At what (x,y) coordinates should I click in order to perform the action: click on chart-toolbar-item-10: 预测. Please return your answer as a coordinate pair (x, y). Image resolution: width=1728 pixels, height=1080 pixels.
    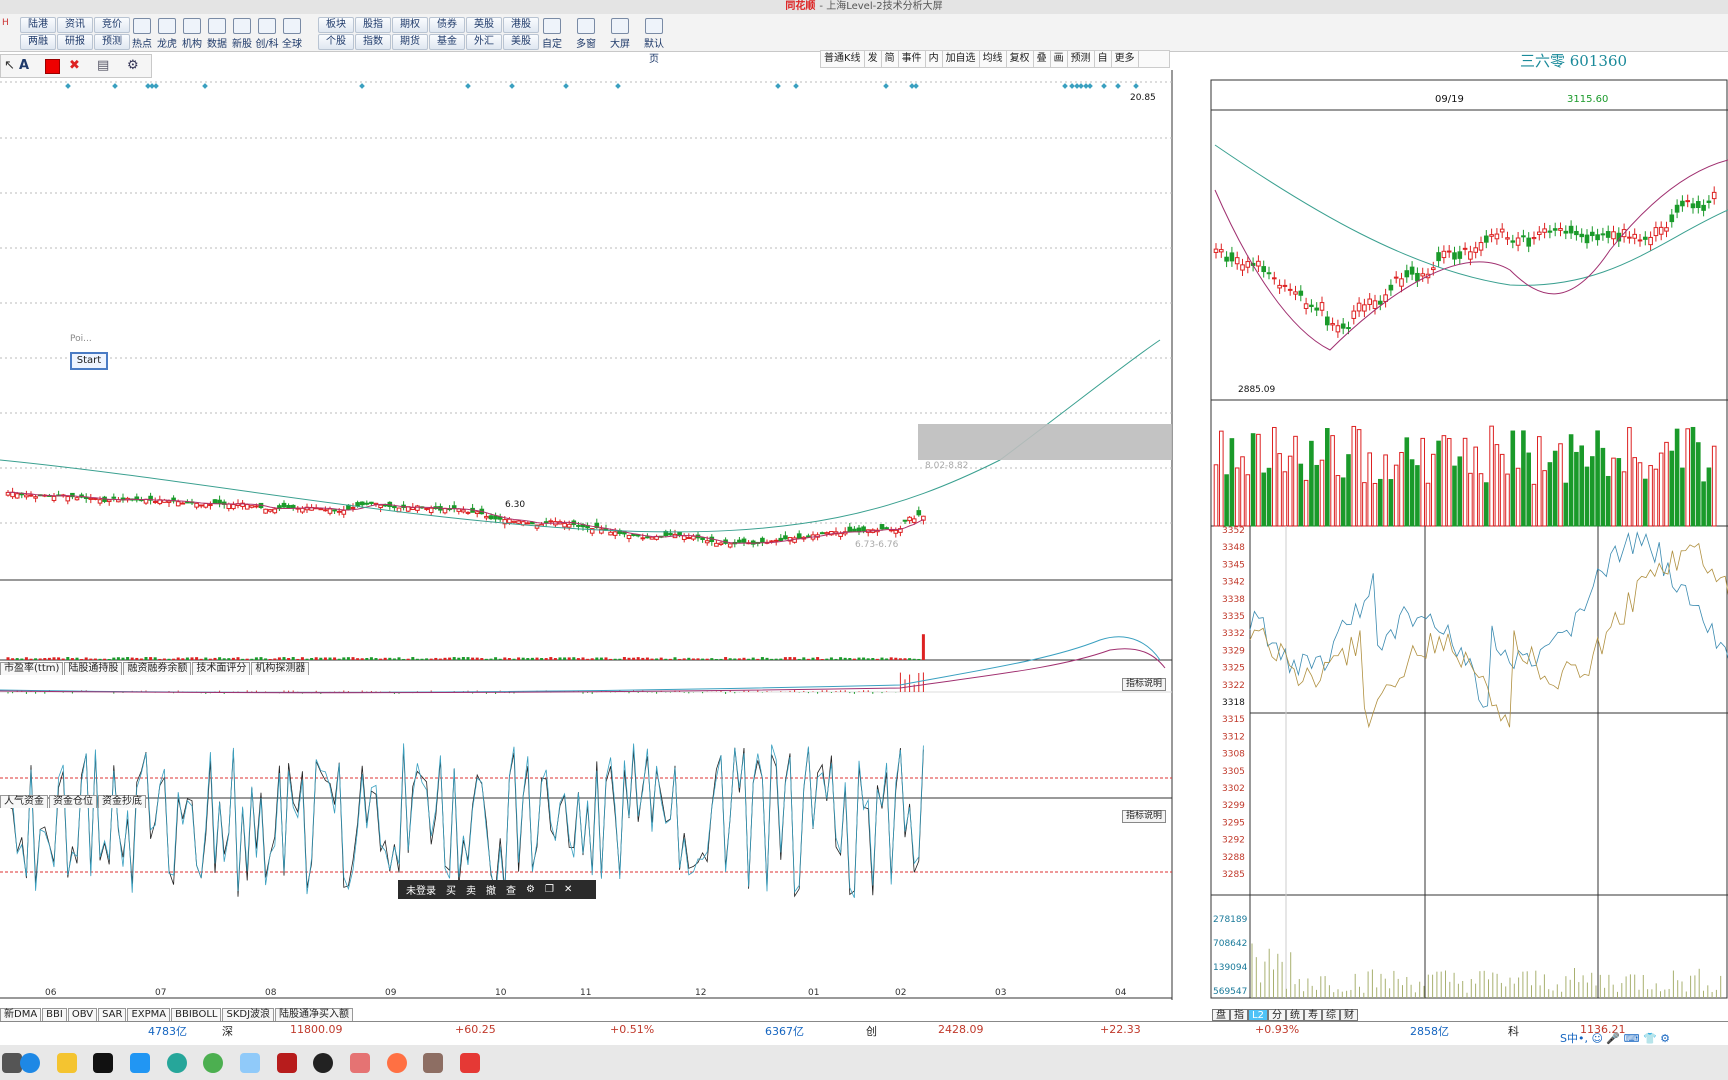
    Looking at the image, I should click on (1081, 59).